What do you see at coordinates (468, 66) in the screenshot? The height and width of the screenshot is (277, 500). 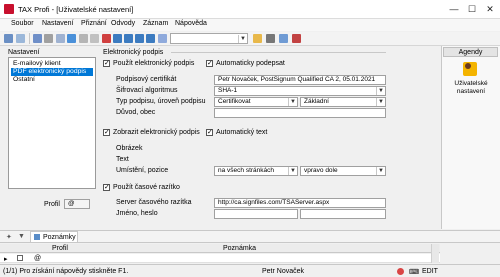 I see `user-head-icon` at bounding box center [468, 66].